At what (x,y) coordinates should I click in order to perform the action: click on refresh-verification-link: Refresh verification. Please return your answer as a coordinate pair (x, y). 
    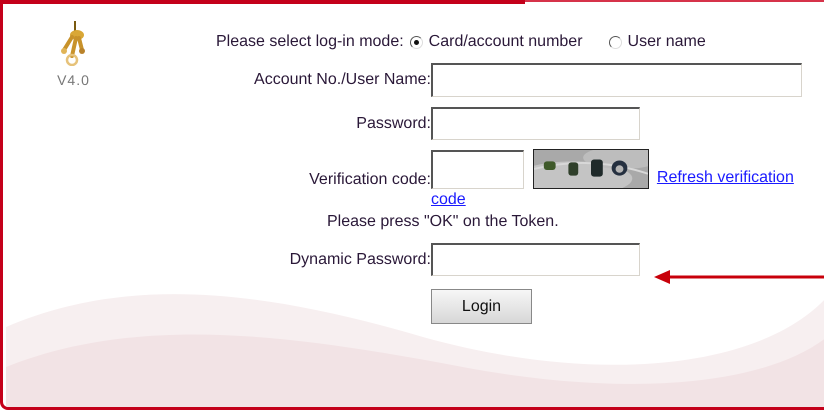
    Looking at the image, I should click on (725, 177).